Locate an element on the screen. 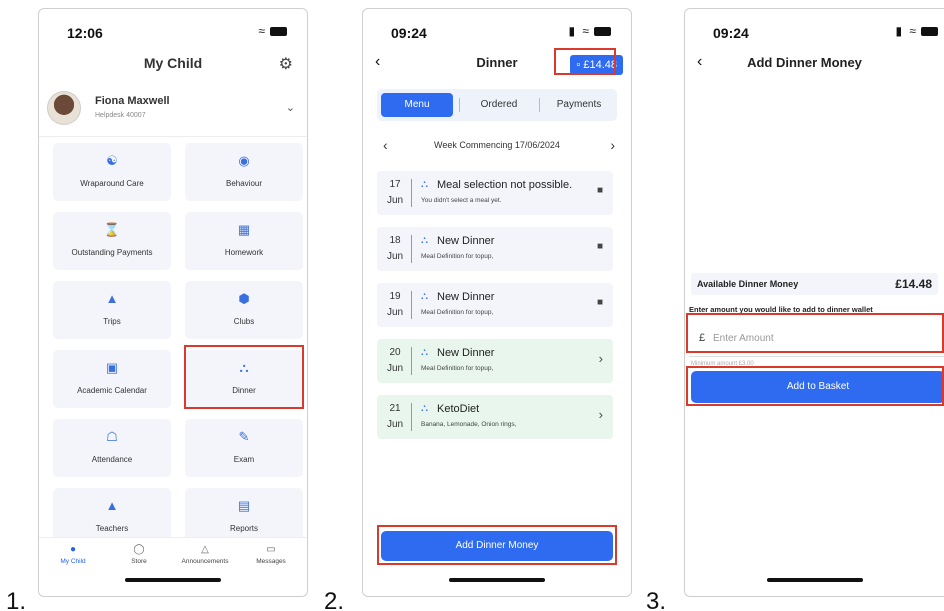 The height and width of the screenshot is (611, 944). cutlery-icon: ⛬ is located at coordinates (424, 408).